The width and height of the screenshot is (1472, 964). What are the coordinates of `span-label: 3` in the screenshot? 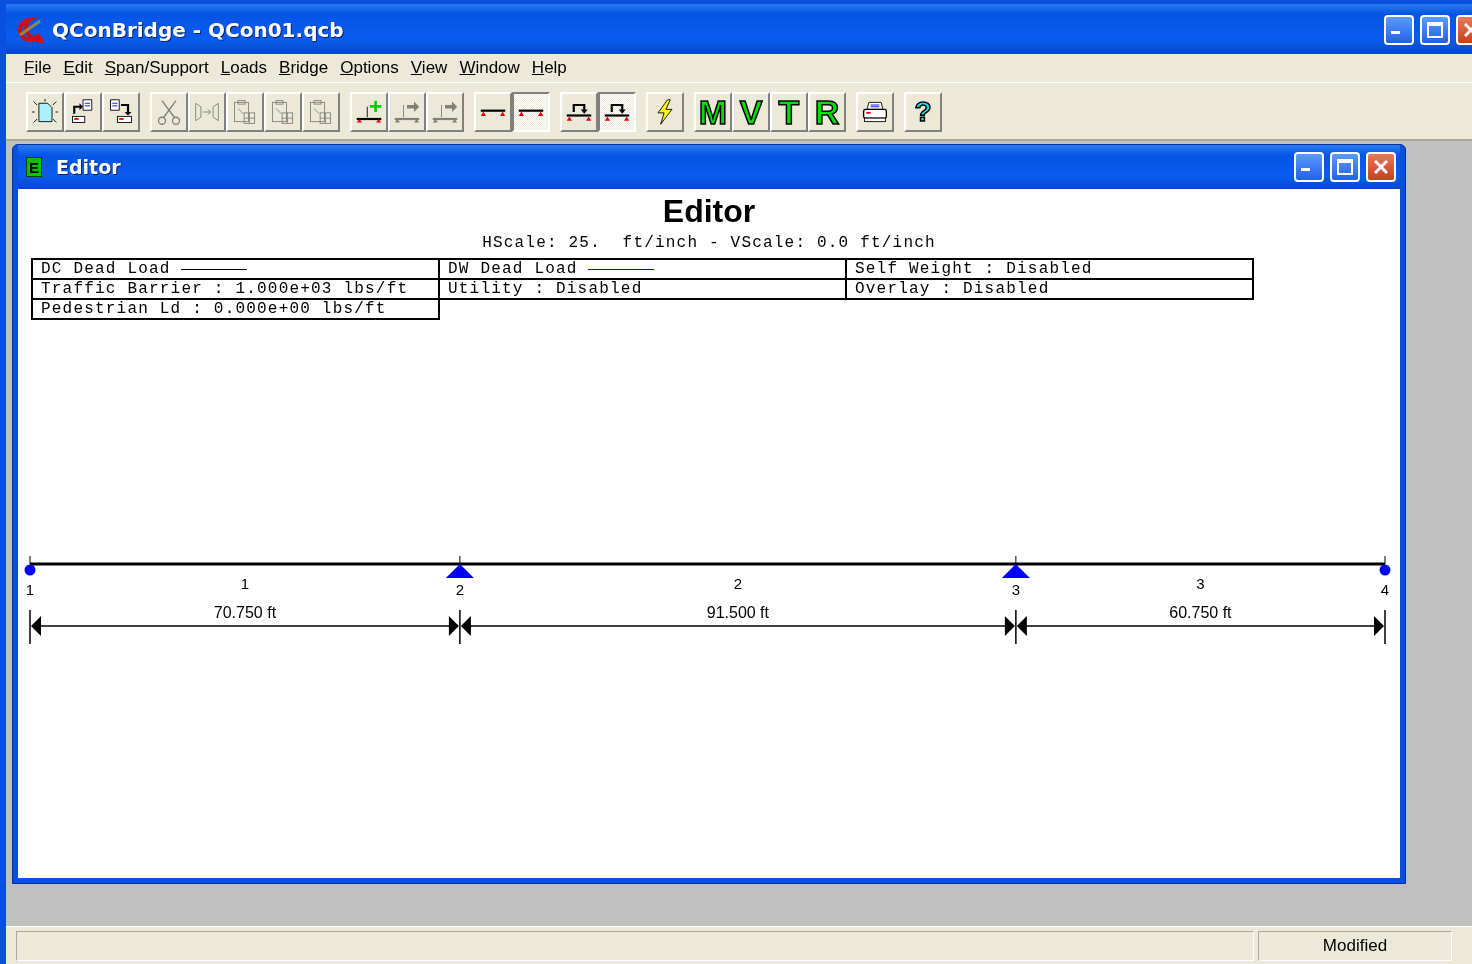 It's located at (1200, 583).